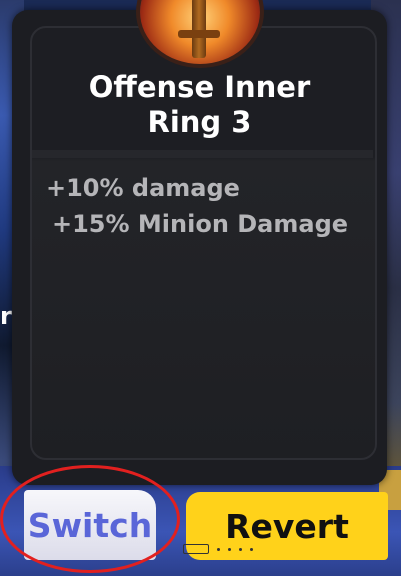 The width and height of the screenshot is (401, 576). What do you see at coordinates (200, 224) in the screenshot?
I see `stat-minion-damage: +15% Minion Damage` at bounding box center [200, 224].